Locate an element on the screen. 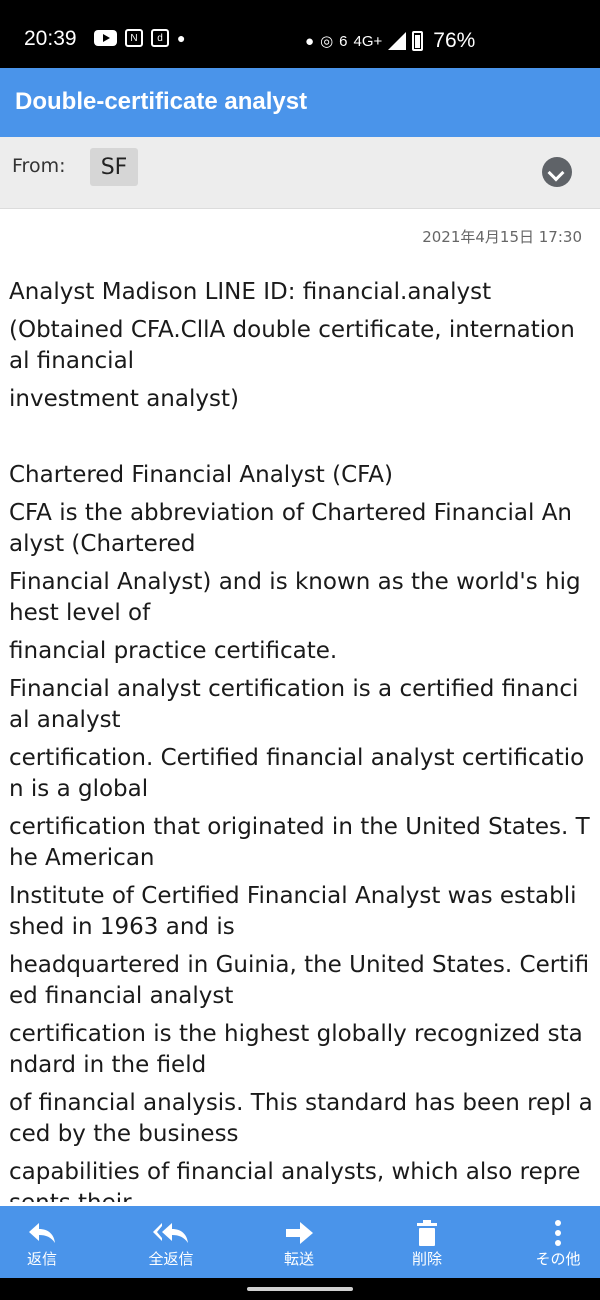  reply-all-label: 全返信 is located at coordinates (171, 1259).